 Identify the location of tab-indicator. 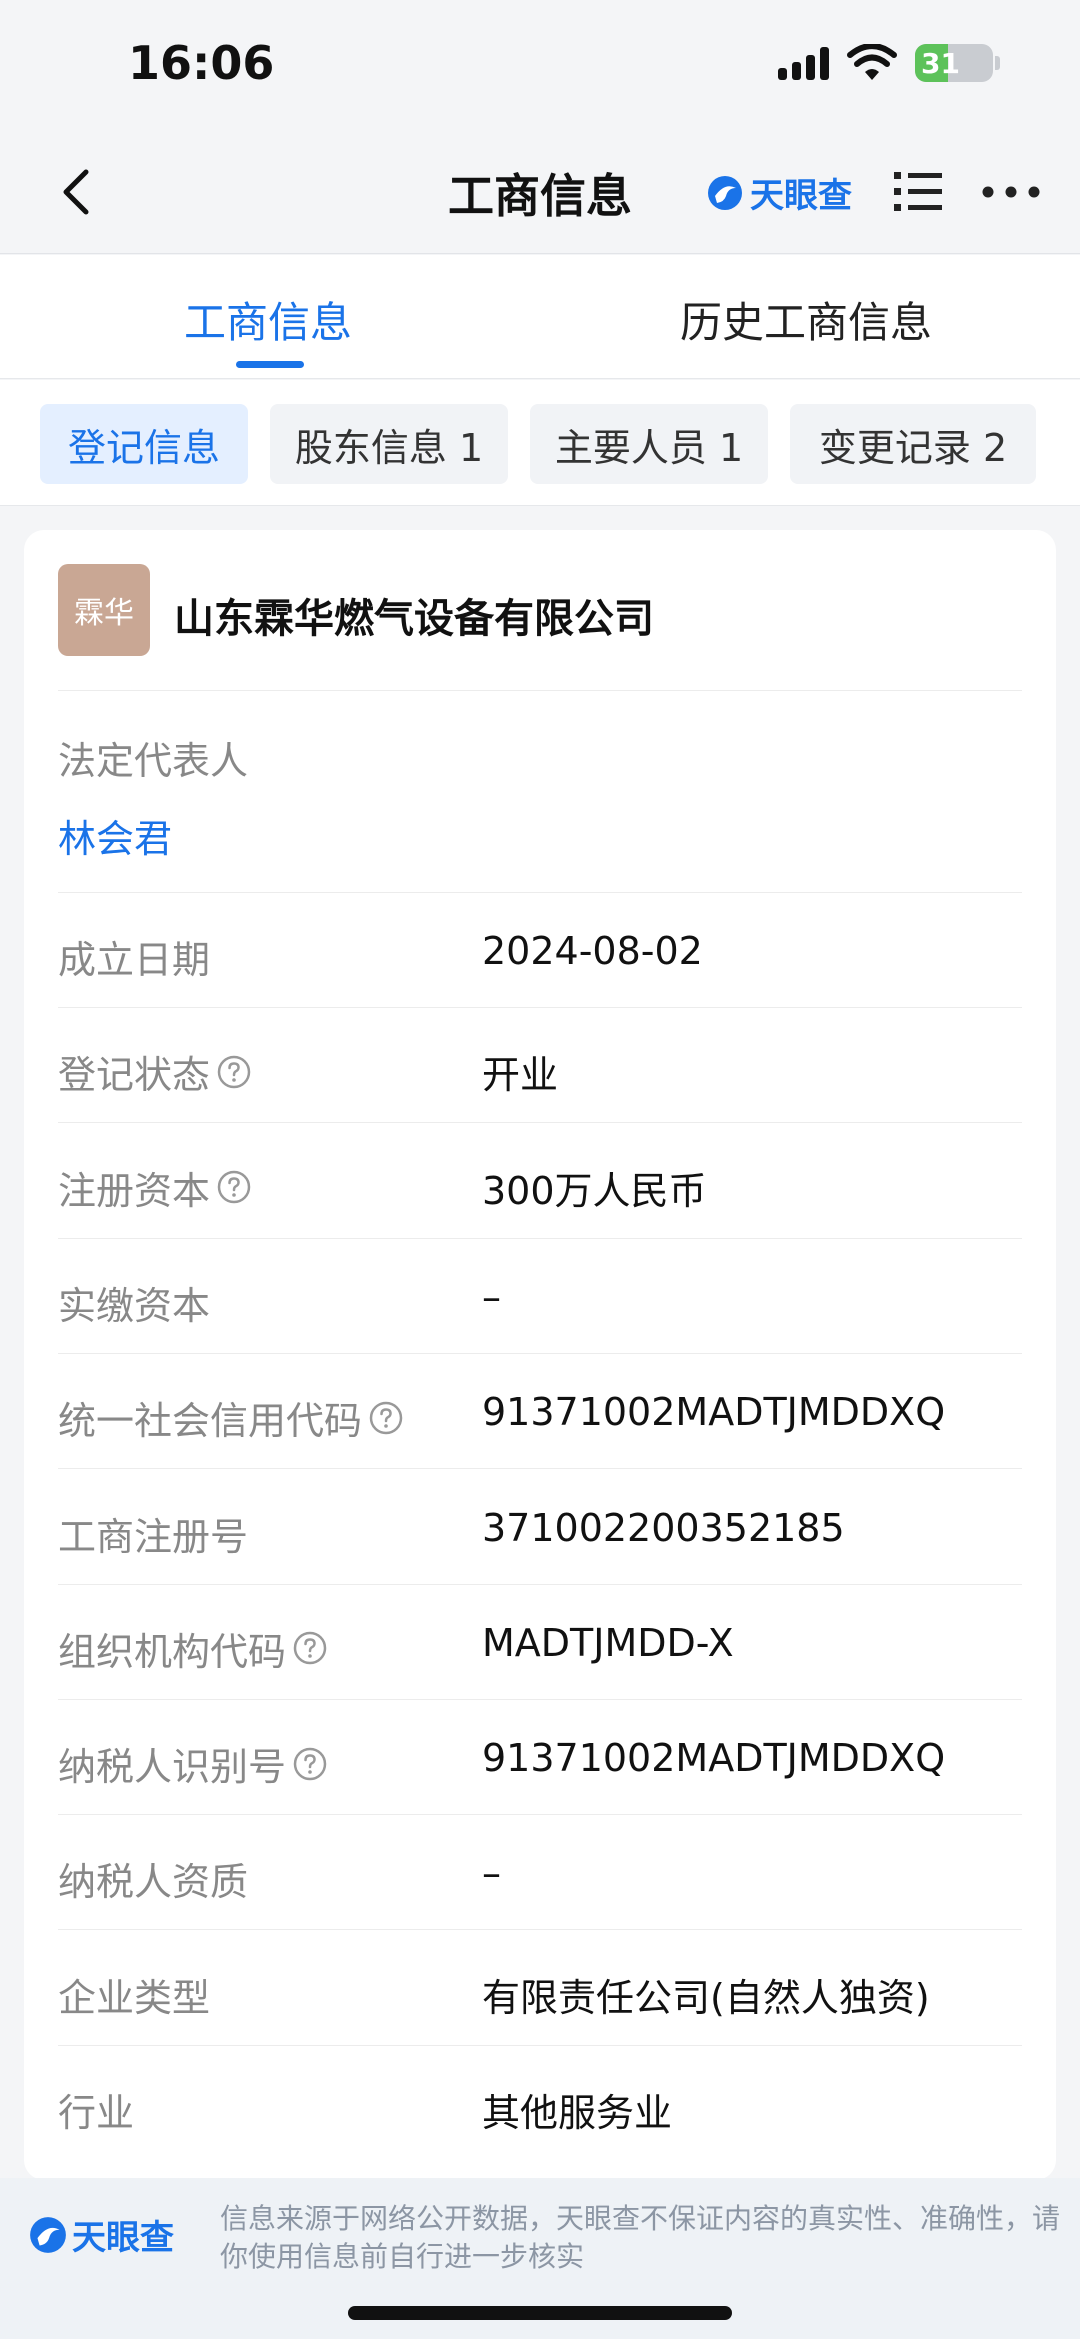
(270, 364).